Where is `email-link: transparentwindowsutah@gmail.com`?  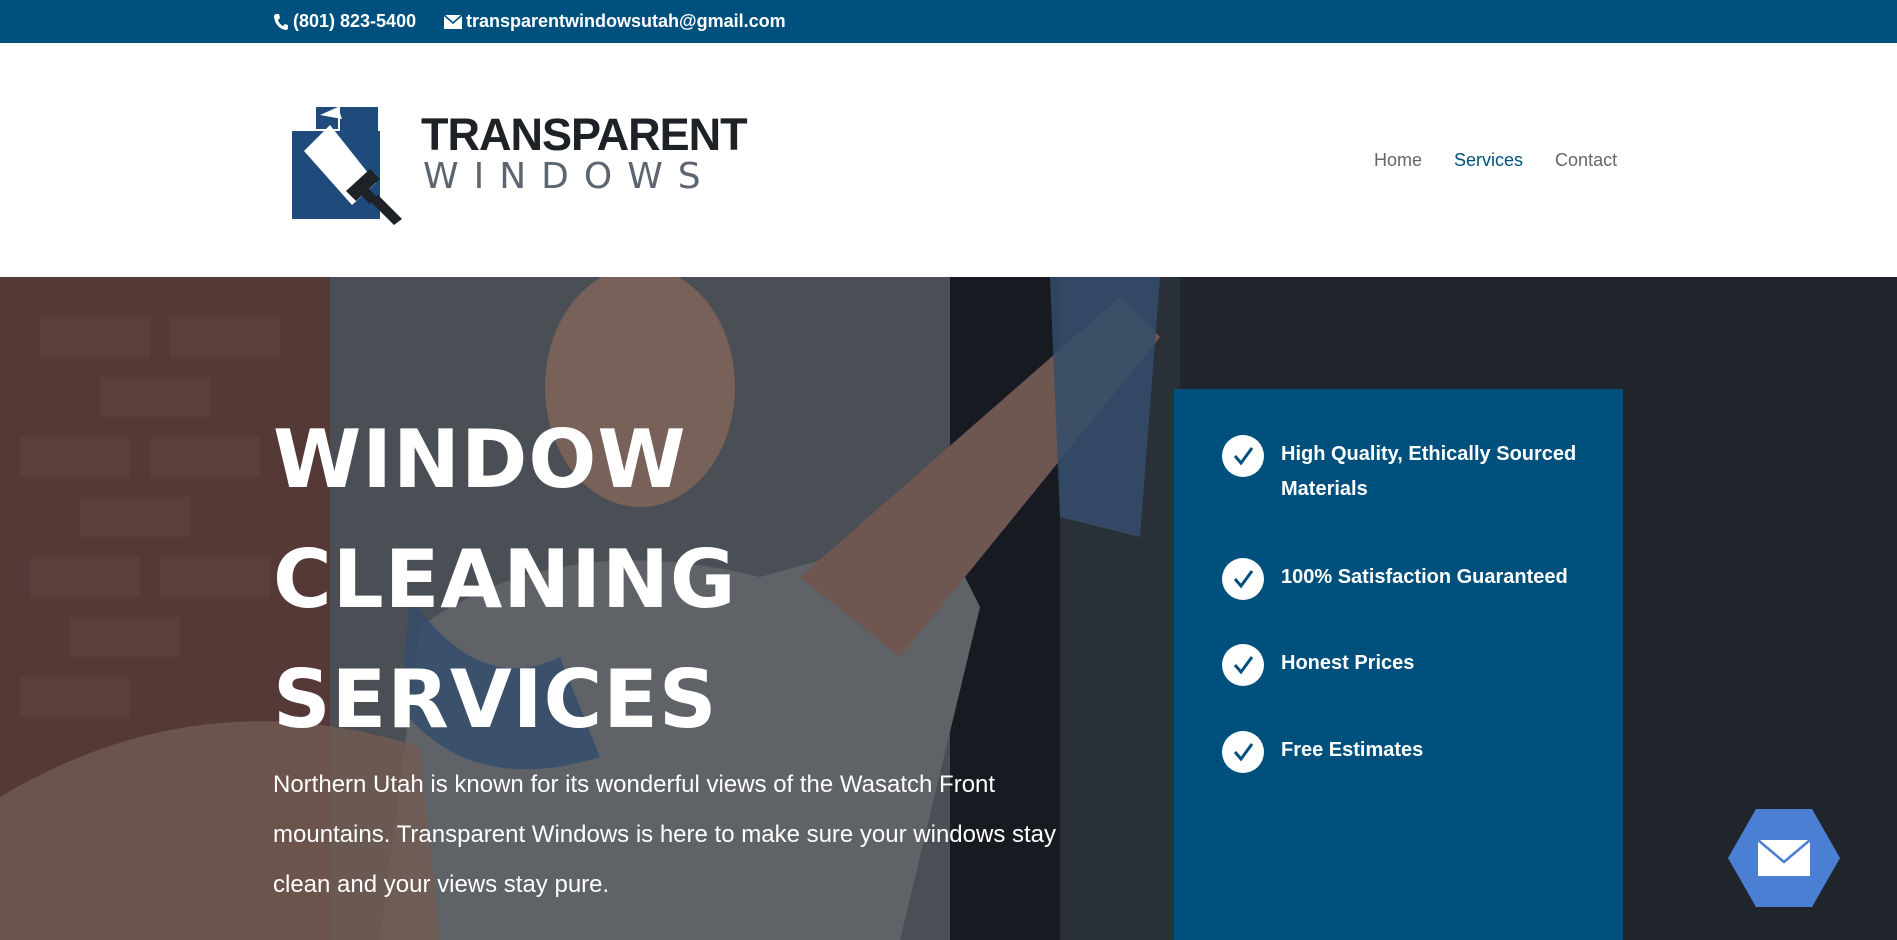 email-link: transparentwindowsutah@gmail.com is located at coordinates (615, 21).